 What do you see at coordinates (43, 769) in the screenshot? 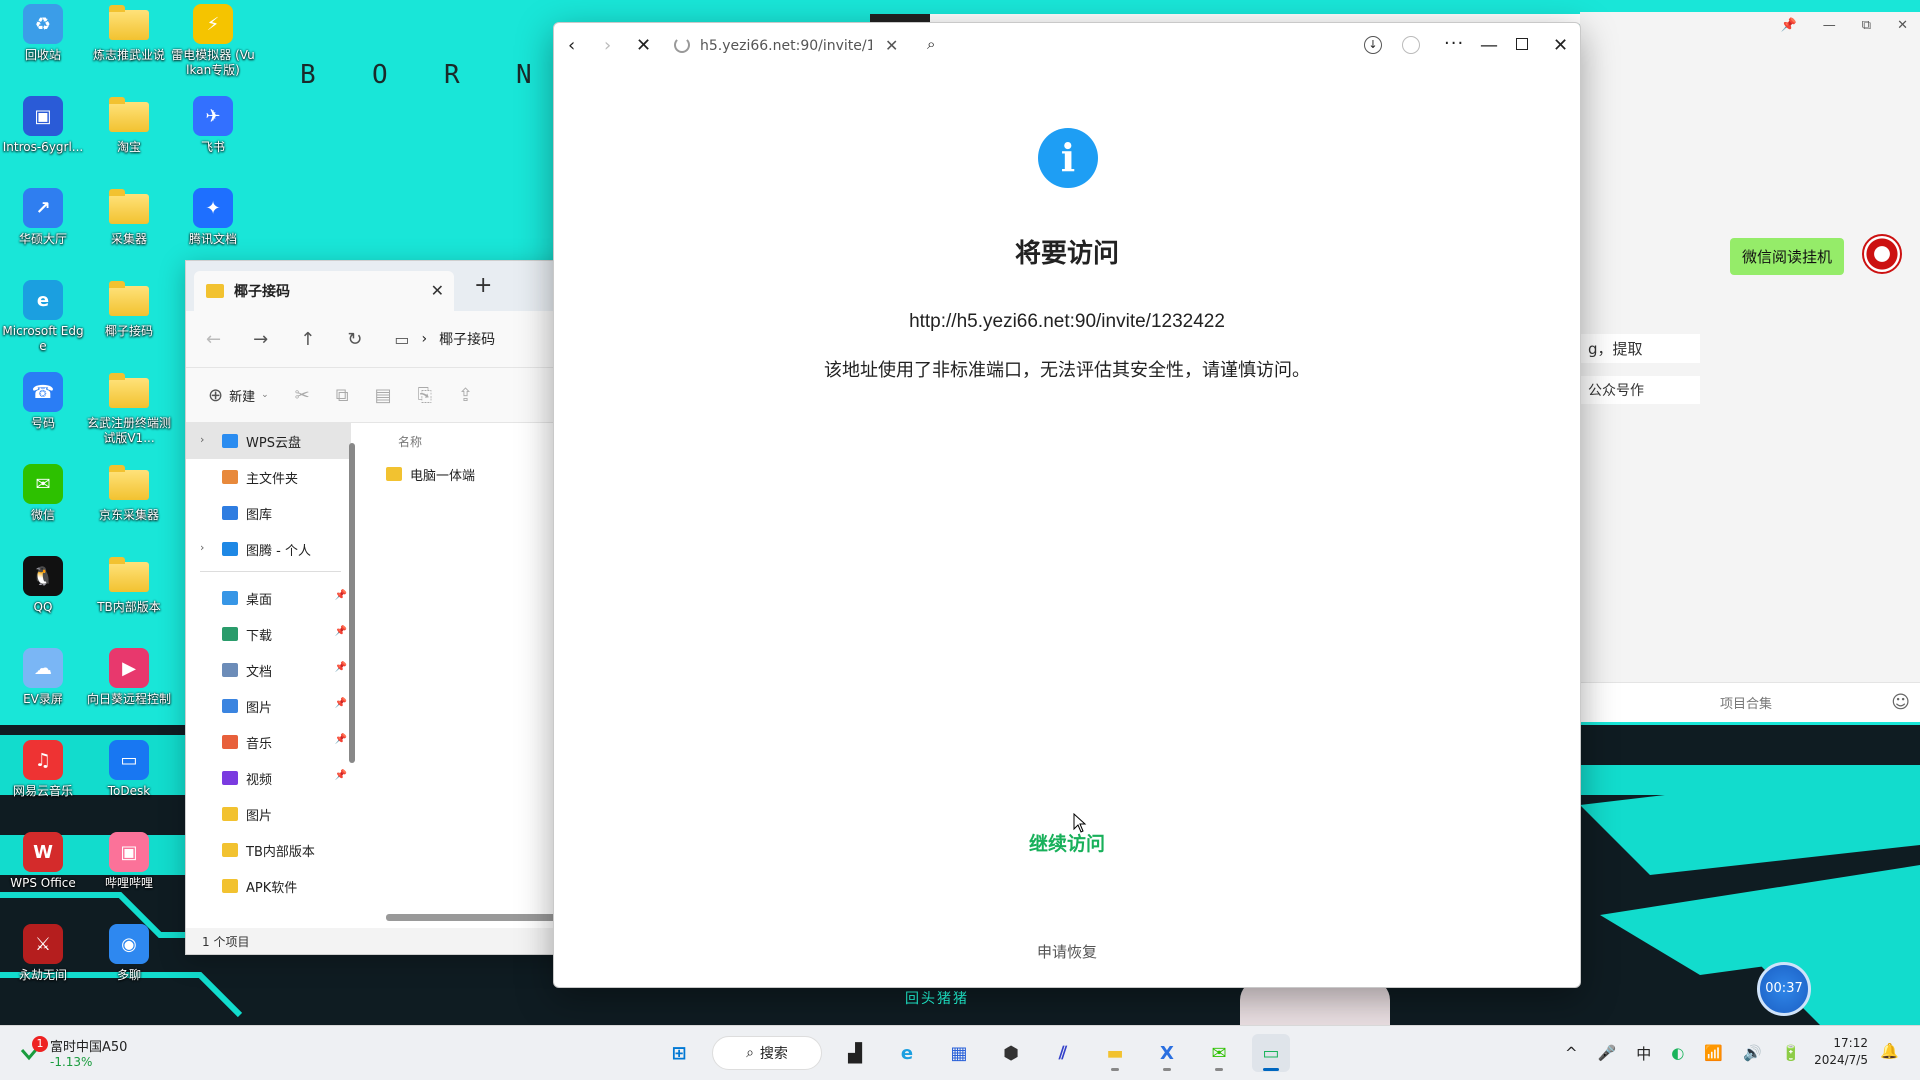
I see `desktop-icon: ♫ 网易云音乐` at bounding box center [43, 769].